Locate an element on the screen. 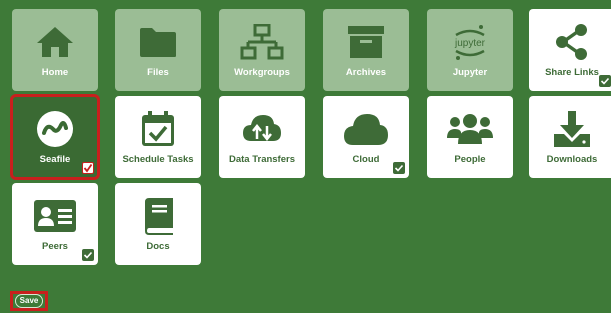 This screenshot has height=313, width=611. home-icon is located at coordinates (55, 42).